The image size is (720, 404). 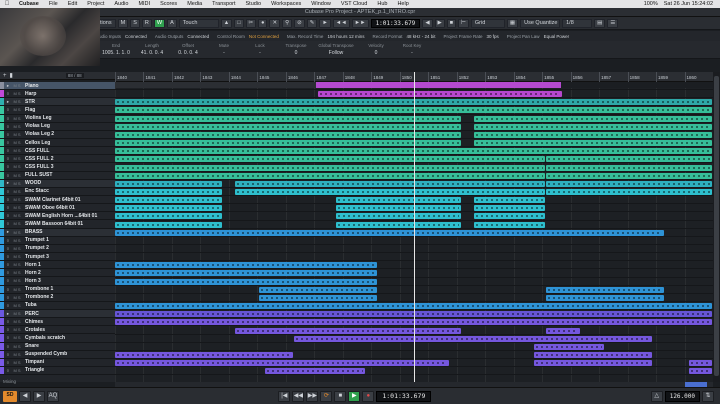 What do you see at coordinates (57, 110) in the screenshot?
I see `track-row: ○ M S Flag` at bounding box center [57, 110].